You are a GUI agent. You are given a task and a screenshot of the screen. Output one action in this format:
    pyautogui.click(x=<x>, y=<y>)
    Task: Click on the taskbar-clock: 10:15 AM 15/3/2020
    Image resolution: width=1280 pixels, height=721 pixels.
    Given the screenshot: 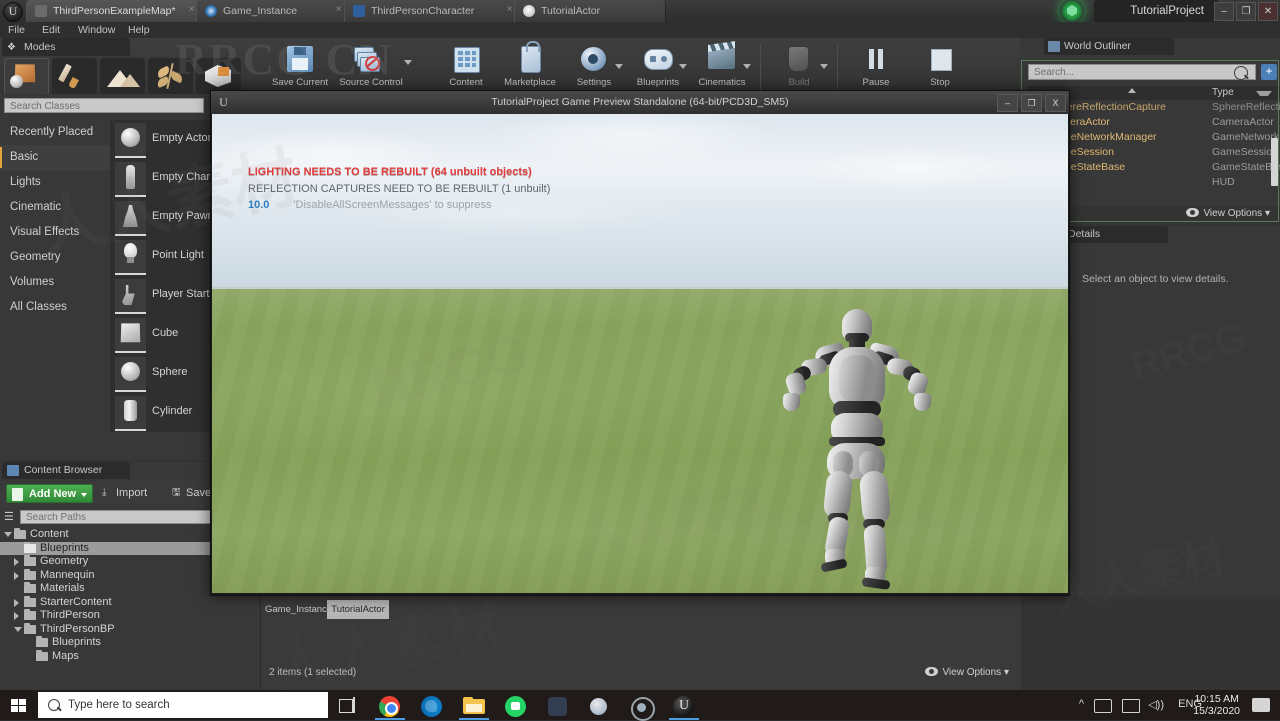 What is the action you would take?
    pyautogui.click(x=1216, y=705)
    